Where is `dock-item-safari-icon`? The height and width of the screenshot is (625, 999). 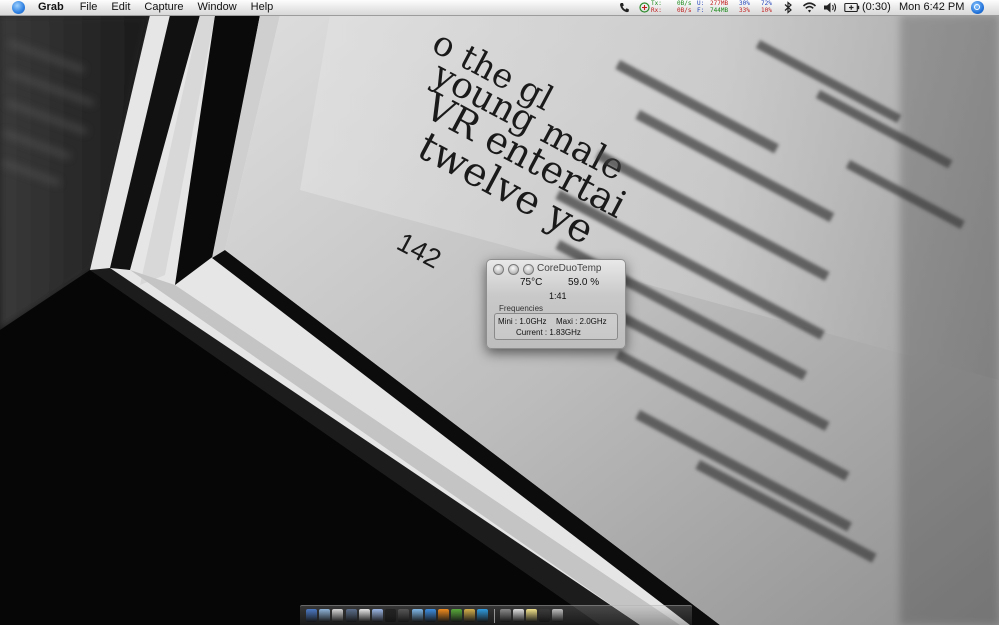 dock-item-safari-icon is located at coordinates (430, 615).